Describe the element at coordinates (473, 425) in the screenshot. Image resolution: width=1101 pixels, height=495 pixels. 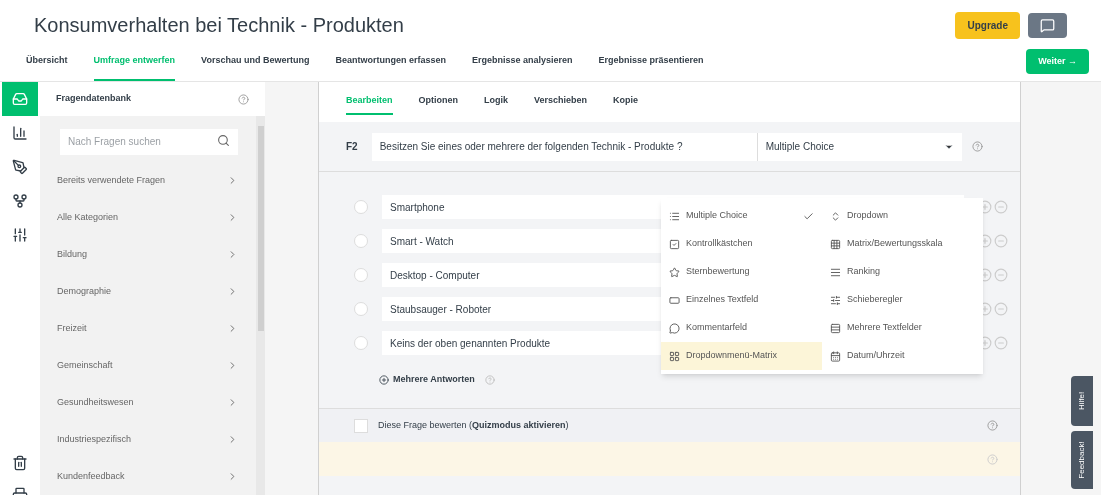
I see `quiz-label: Diese Frage bewerten (Quizmodus aktivieren)` at that location.